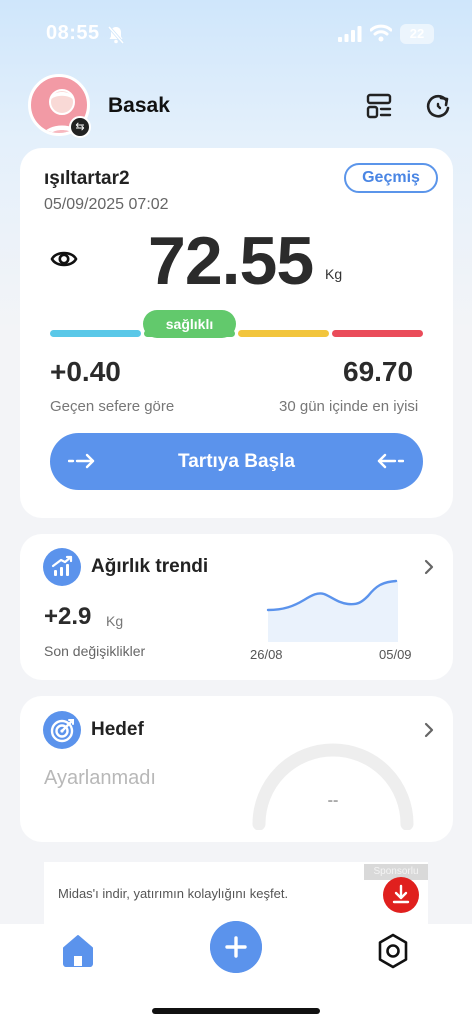  What do you see at coordinates (349, 406) in the screenshot?
I see `best-label: 30 gün içinde en iyisi` at bounding box center [349, 406].